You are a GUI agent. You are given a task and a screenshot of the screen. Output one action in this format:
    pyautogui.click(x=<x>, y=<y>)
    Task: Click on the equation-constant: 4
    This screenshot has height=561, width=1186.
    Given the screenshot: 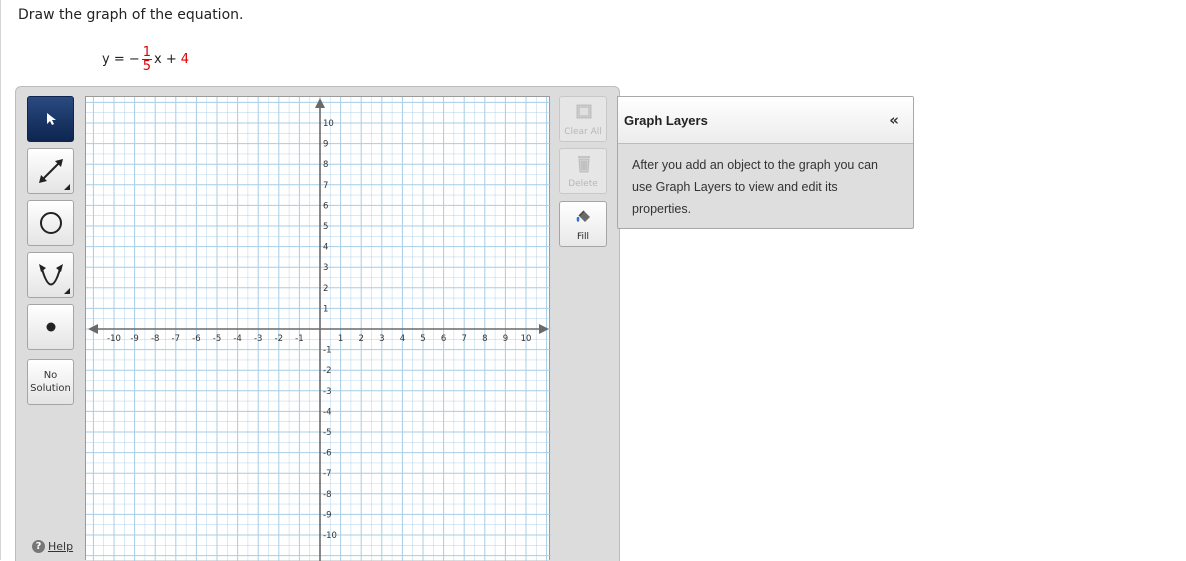 What is the action you would take?
    pyautogui.click(x=185, y=59)
    